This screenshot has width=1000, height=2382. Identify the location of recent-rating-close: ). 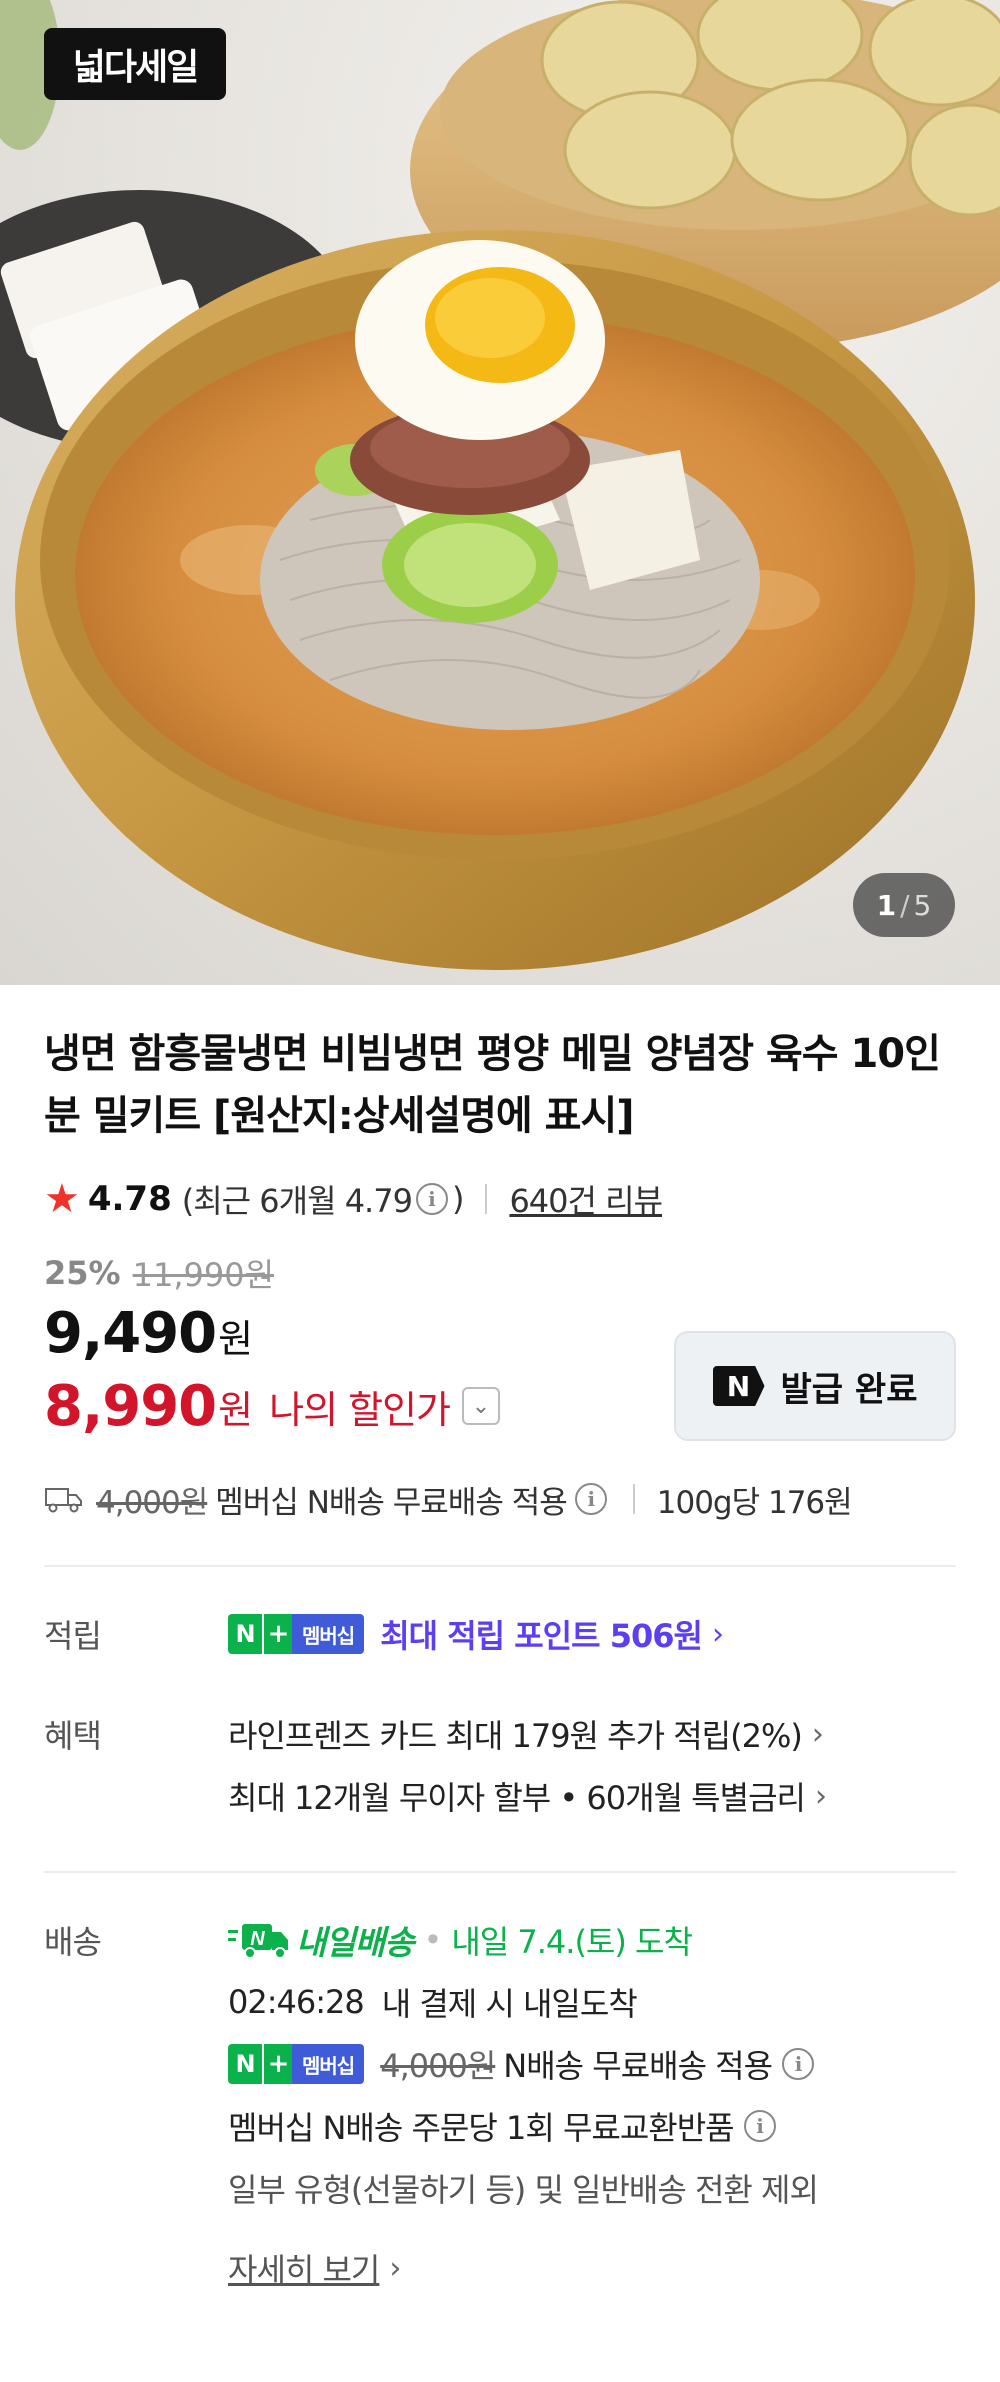
(458, 1199).